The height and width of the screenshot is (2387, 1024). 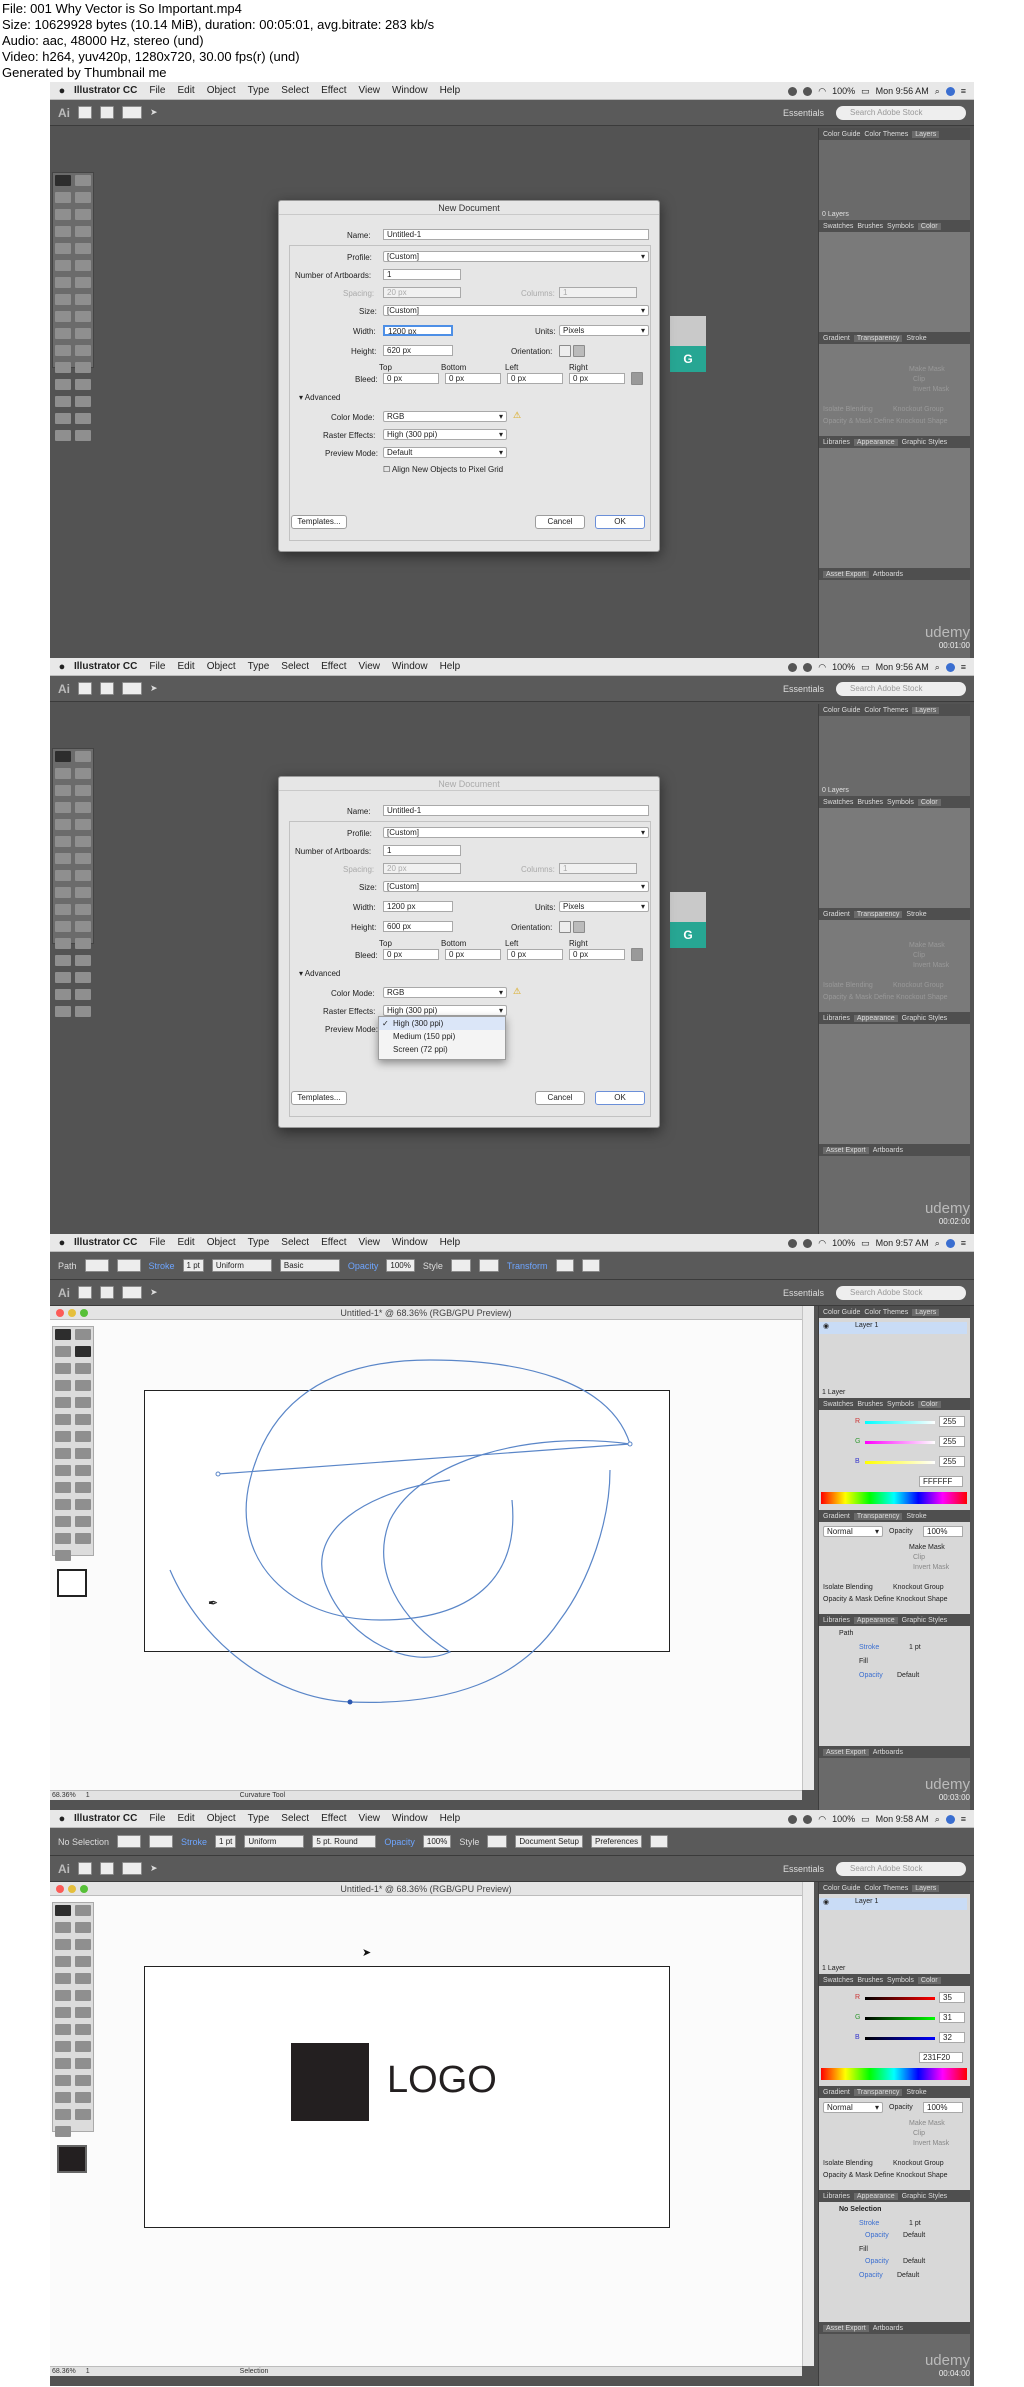 What do you see at coordinates (418, 906) in the screenshot?
I see `width-input: 1200 px` at bounding box center [418, 906].